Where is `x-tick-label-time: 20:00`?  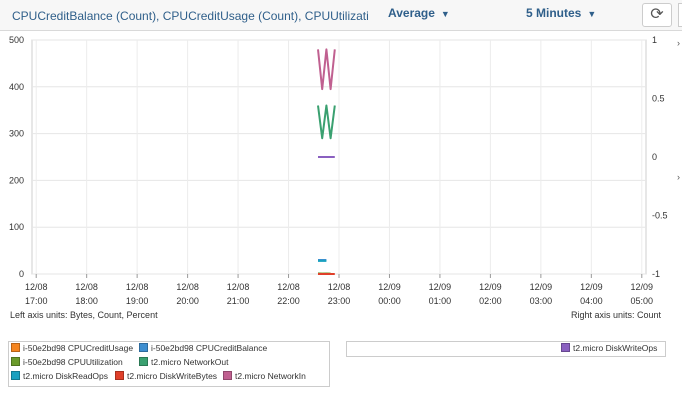
x-tick-label-time: 20:00 is located at coordinates (187, 301).